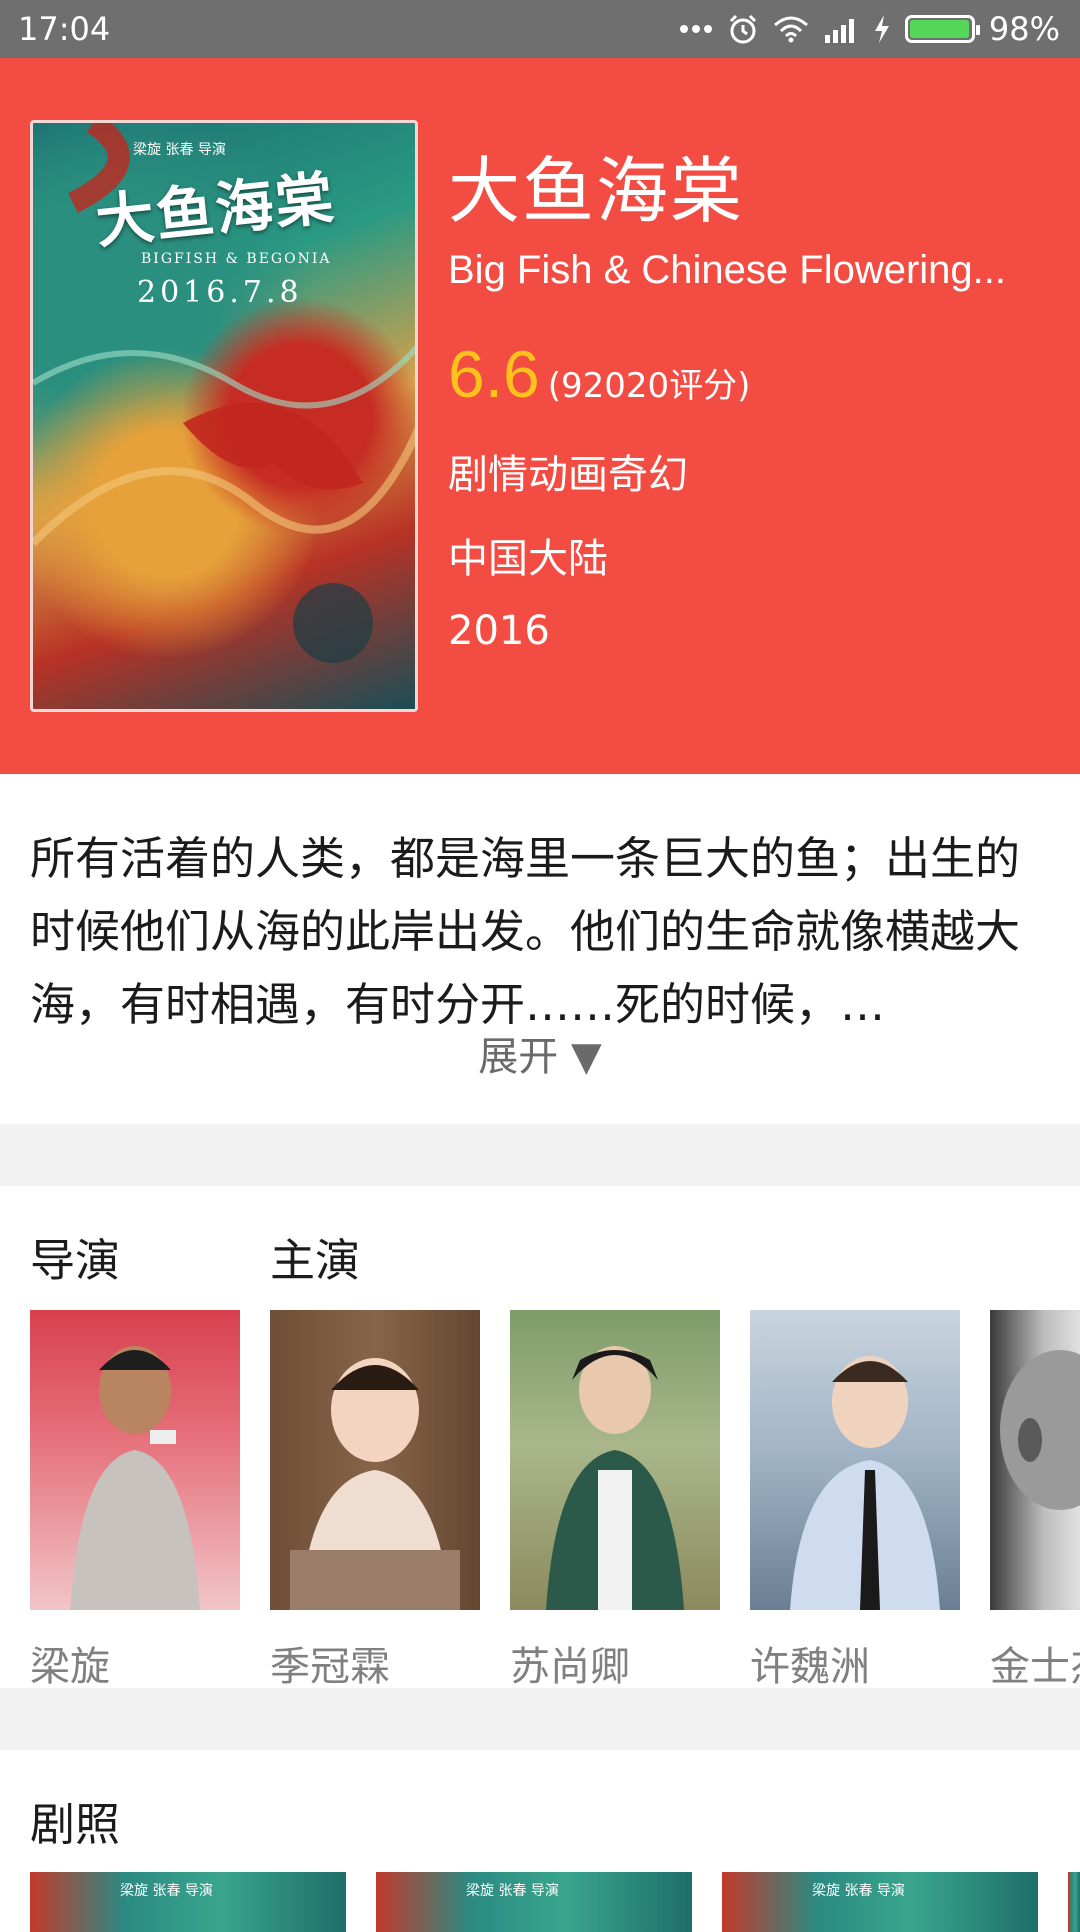 Image resolution: width=1080 pixels, height=1932 pixels. I want to click on status-icons: 98%, so click(869, 29).